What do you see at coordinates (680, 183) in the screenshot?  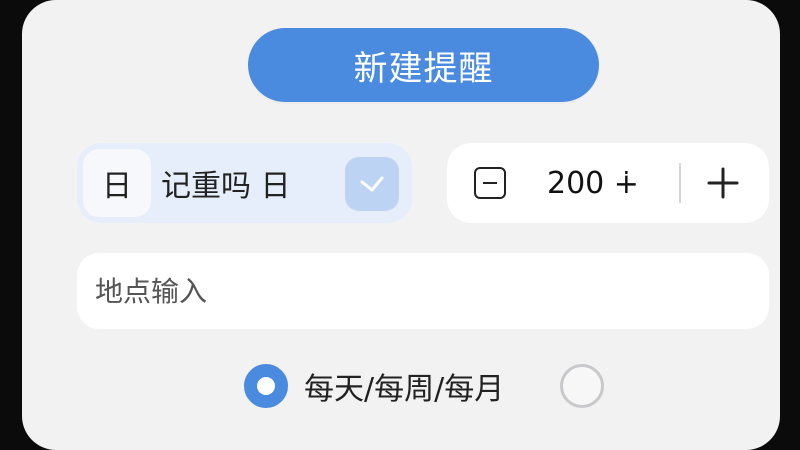 I see `stepper-divider` at bounding box center [680, 183].